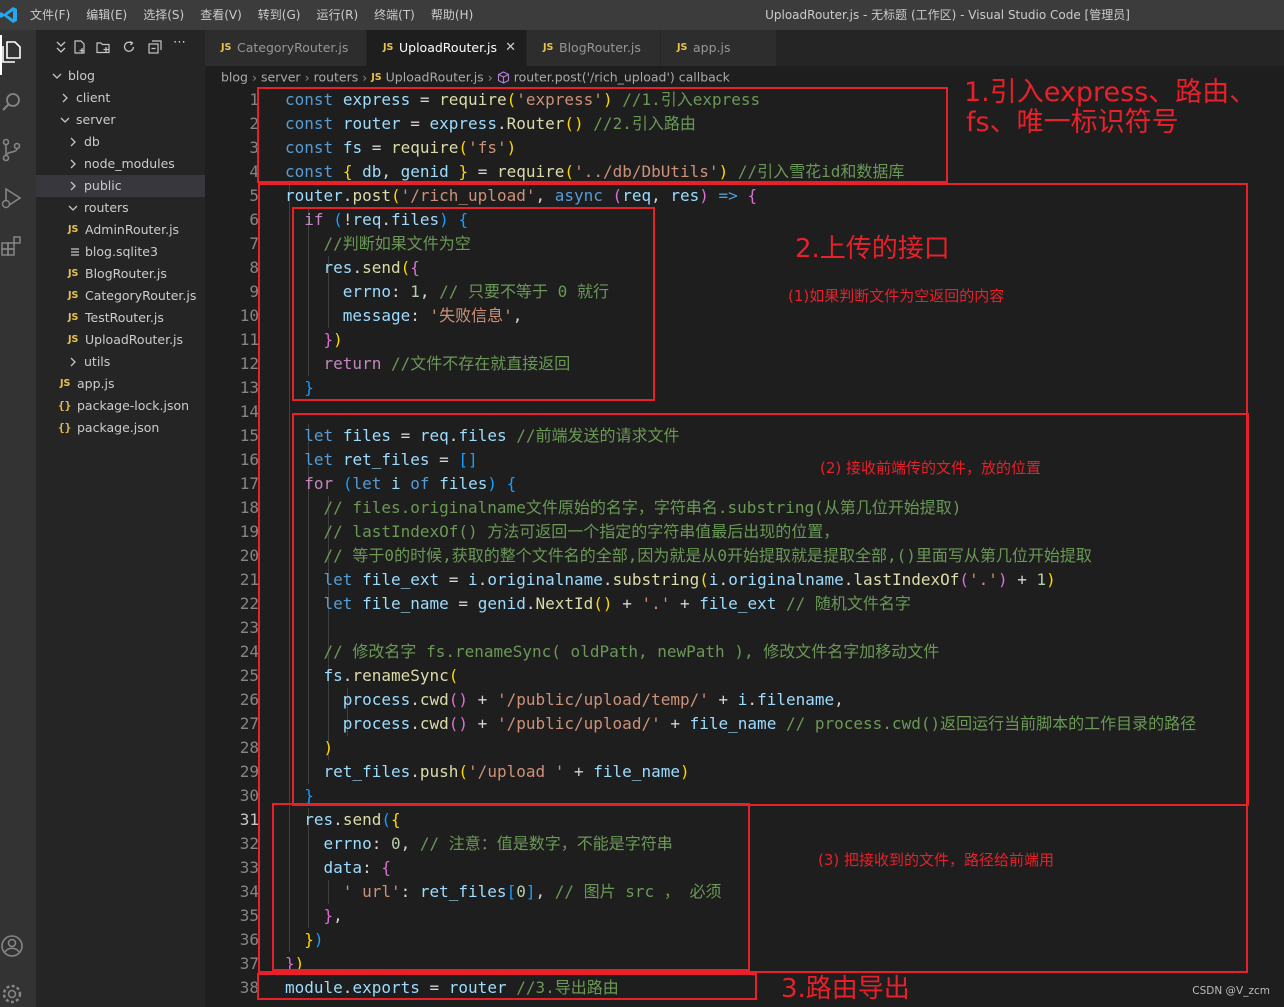 Image resolution: width=1284 pixels, height=1007 pixels. What do you see at coordinates (132, 229) in the screenshot?
I see `tree-item-label: AdminRouter.js` at bounding box center [132, 229].